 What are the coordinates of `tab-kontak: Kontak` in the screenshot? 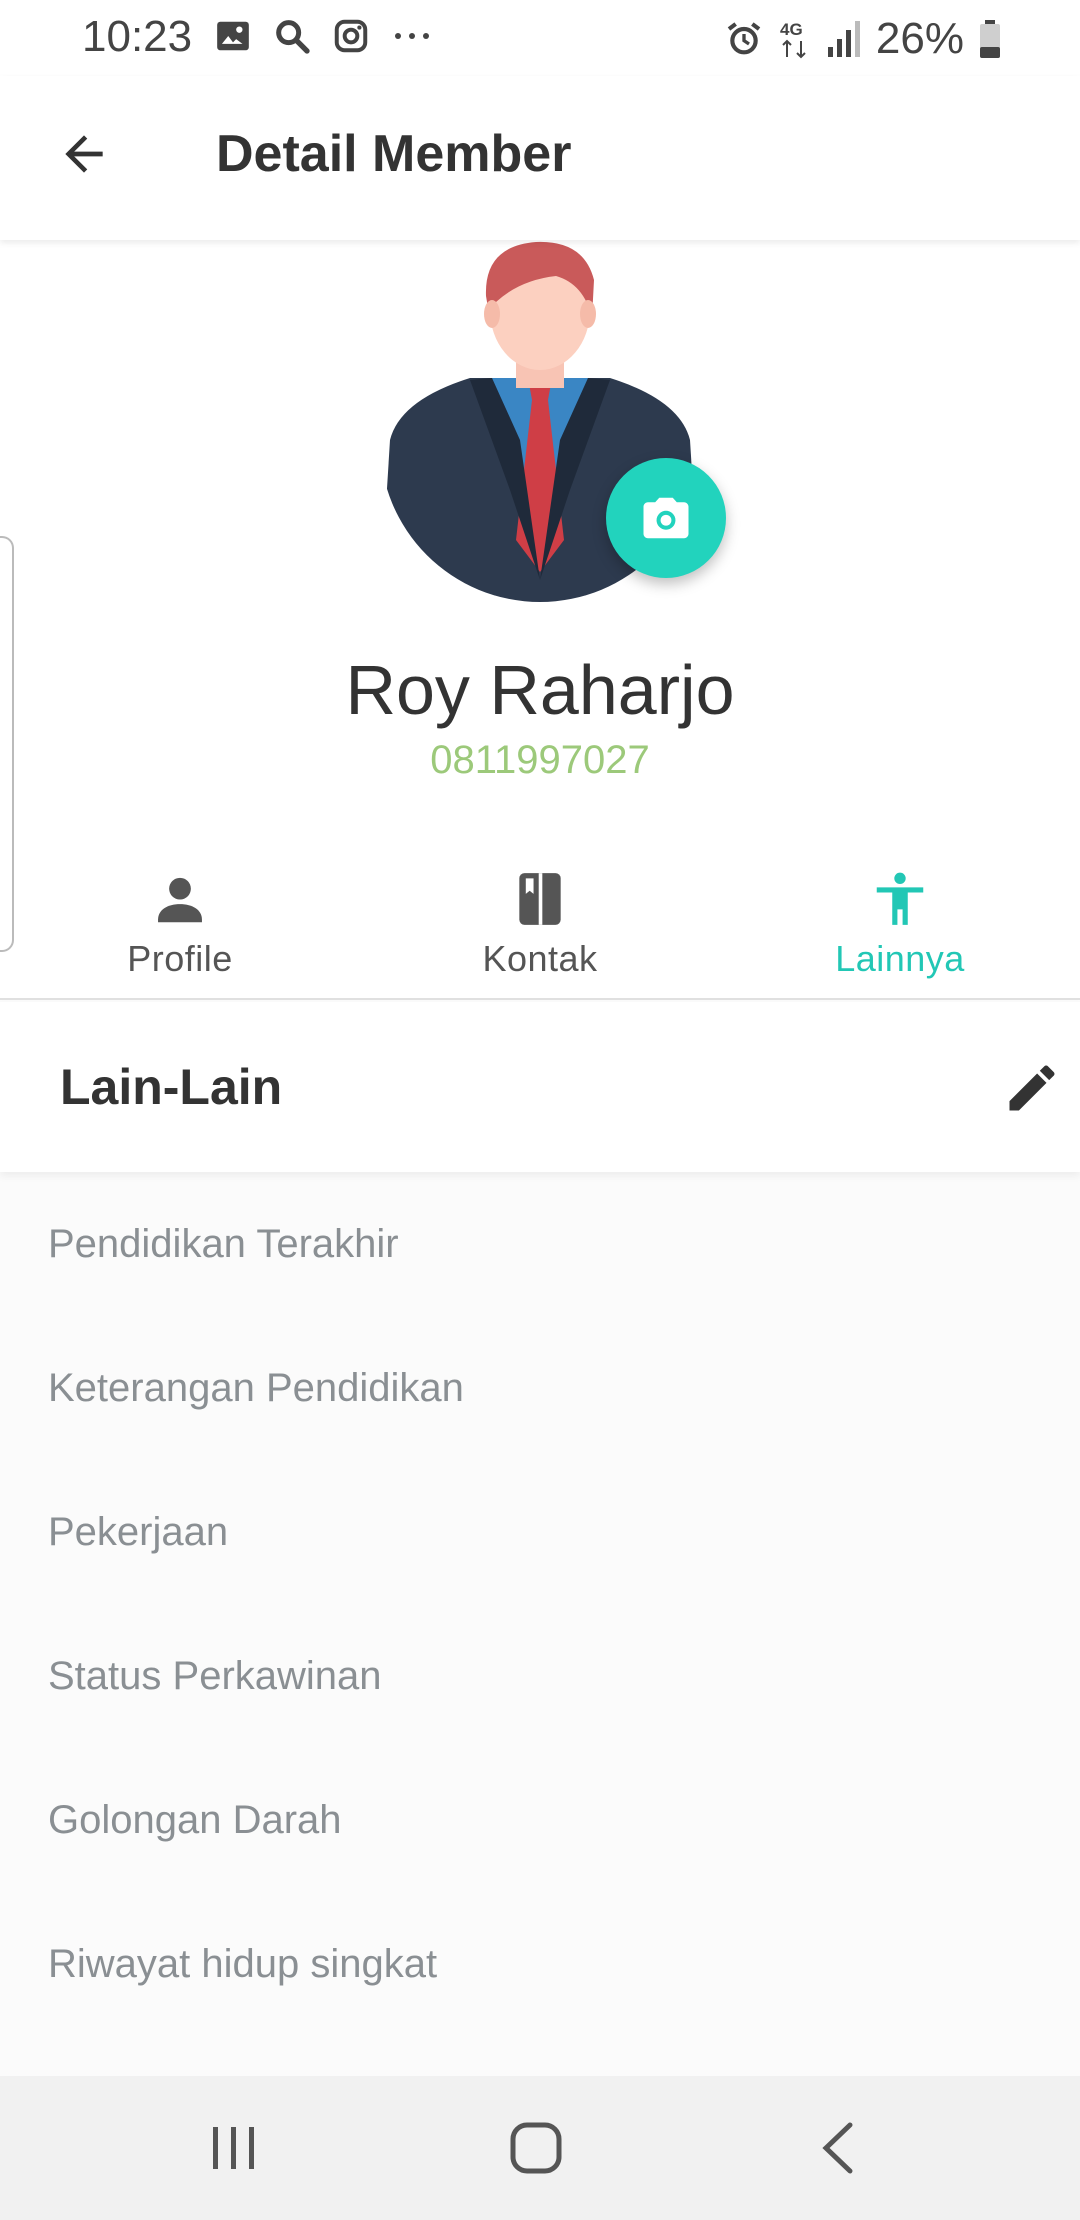 It's located at (540, 924).